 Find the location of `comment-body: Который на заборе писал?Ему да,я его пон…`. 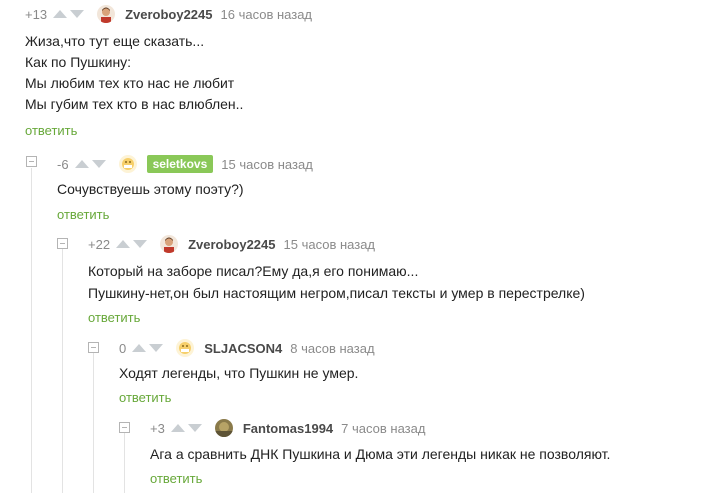

comment-body: Который на заборе писал?Ему да,я его пон… is located at coordinates (336, 282).